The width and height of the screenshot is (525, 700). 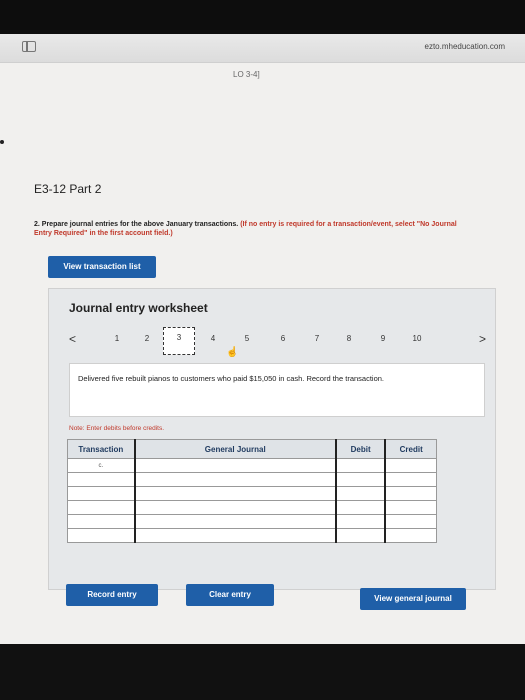 I want to click on worksheet-pagination: < 1 2 3 4 5 6 7 8 9 10 >, so click(x=279, y=341).